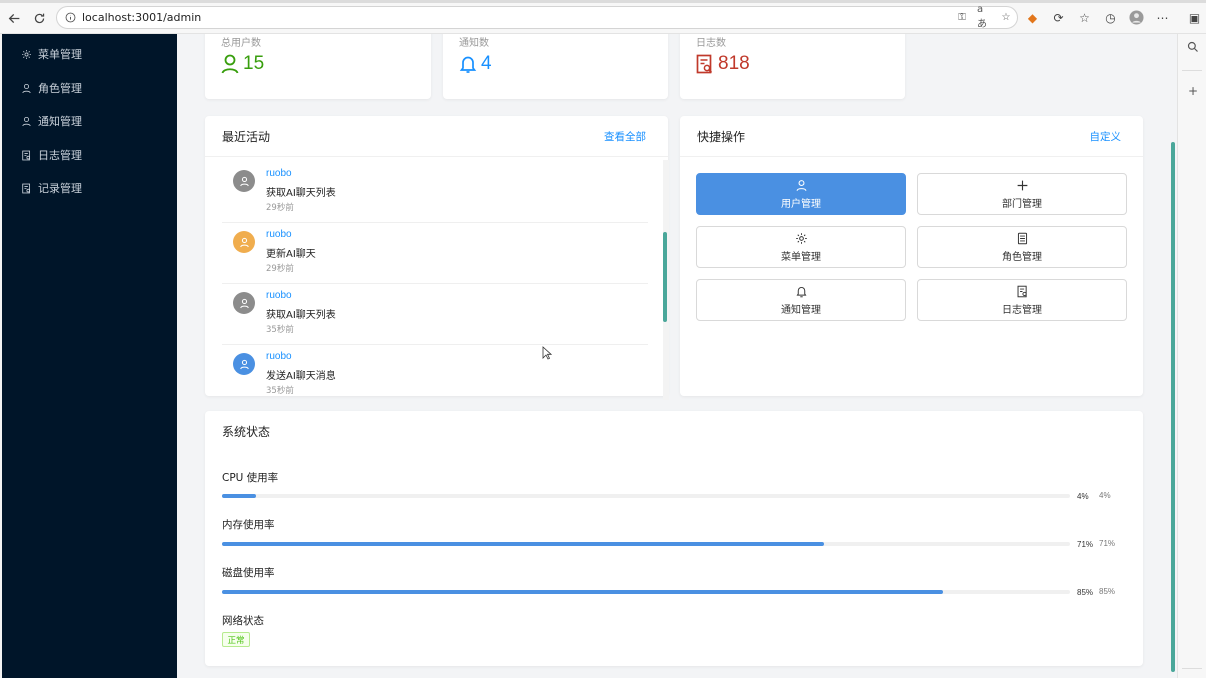 This screenshot has width=1206, height=678. I want to click on address-bar: localhost:3001/admin ⚿ aあ ☆, so click(537, 17).